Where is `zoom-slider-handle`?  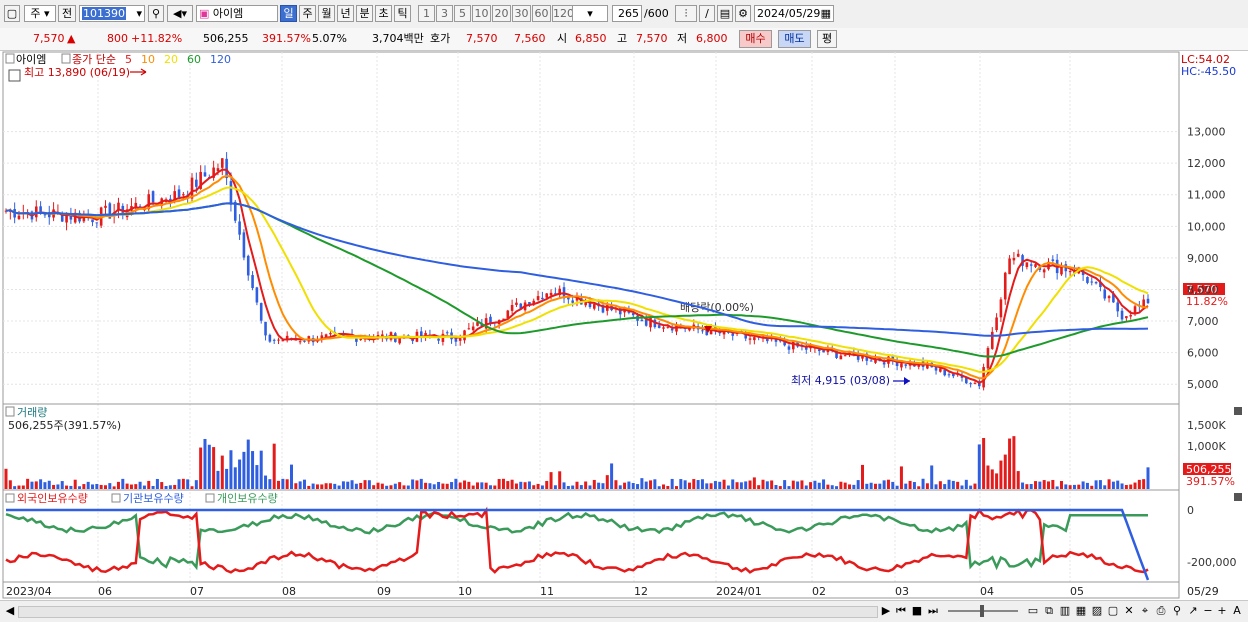
zoom-slider-handle is located at coordinates (982, 611).